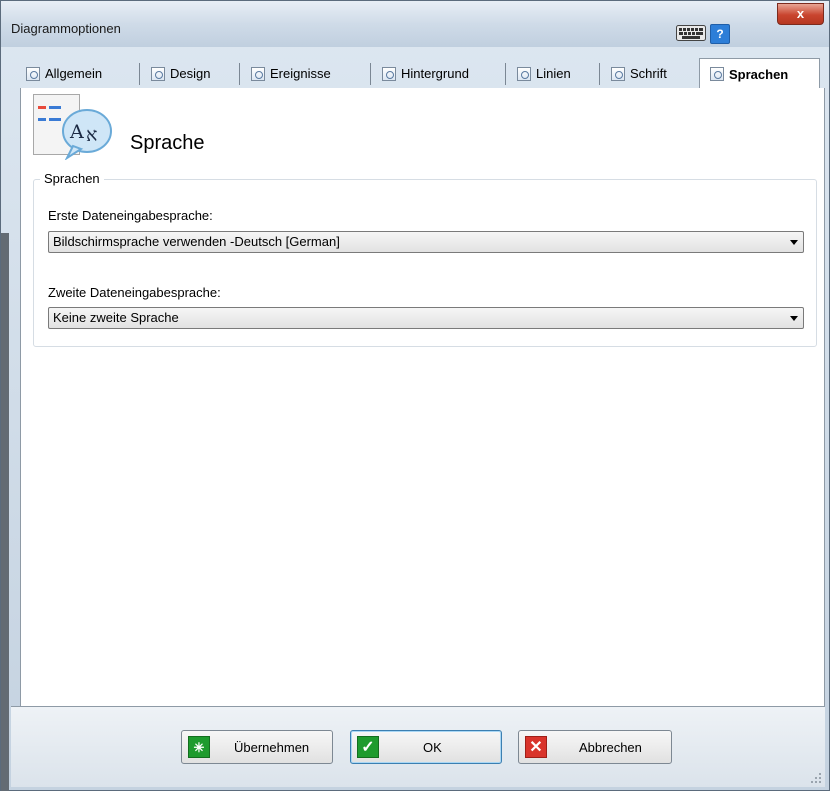  I want to click on tab-label: Ereignisse, so click(300, 73).